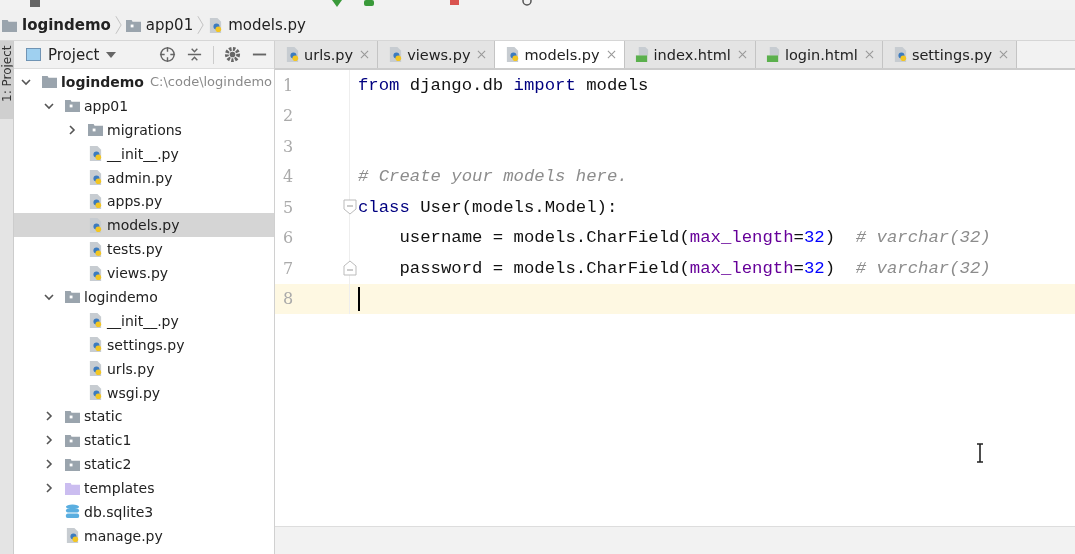 Image resolution: width=1075 pixels, height=554 pixels. Describe the element at coordinates (144, 440) in the screenshot. I see `tree-item: static1` at that location.